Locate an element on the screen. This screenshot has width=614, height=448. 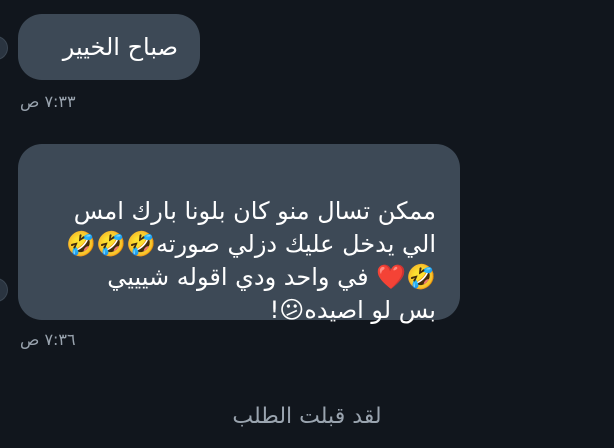
message-bubble: صباح الخيير is located at coordinates (109, 47).